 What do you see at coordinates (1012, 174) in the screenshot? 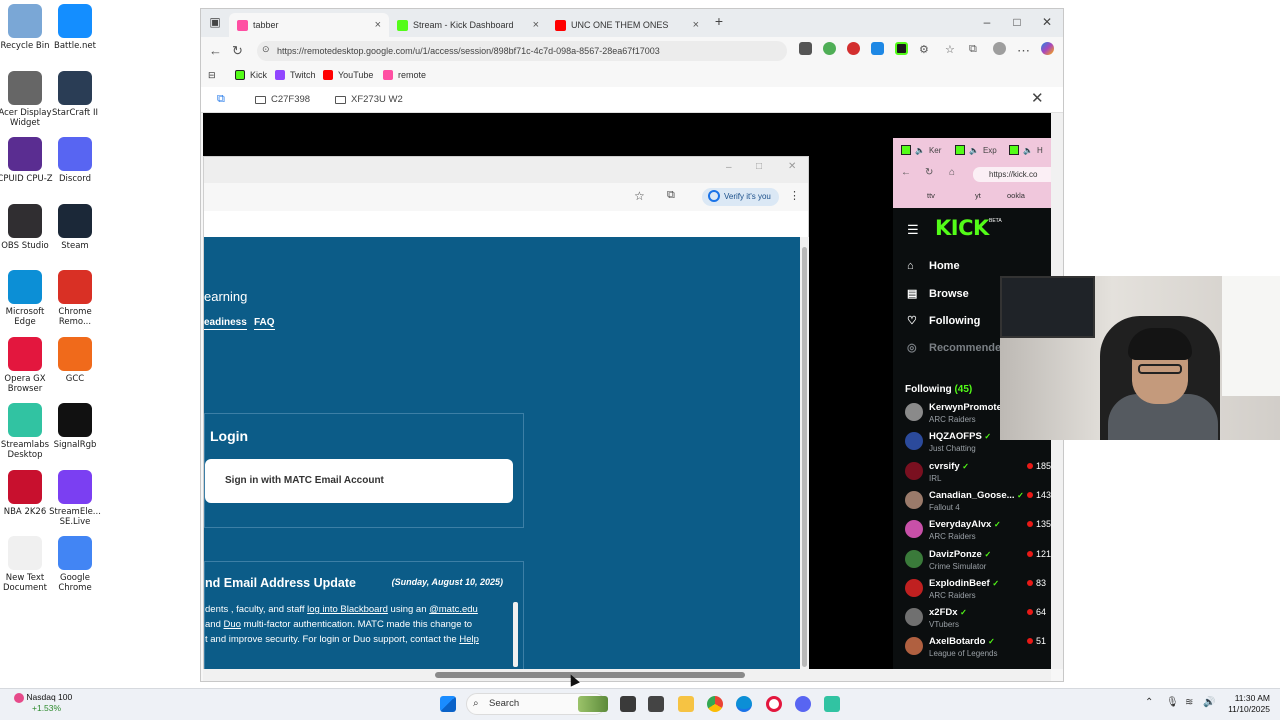
I see `kick-url-field: https://kick.co` at bounding box center [1012, 174].